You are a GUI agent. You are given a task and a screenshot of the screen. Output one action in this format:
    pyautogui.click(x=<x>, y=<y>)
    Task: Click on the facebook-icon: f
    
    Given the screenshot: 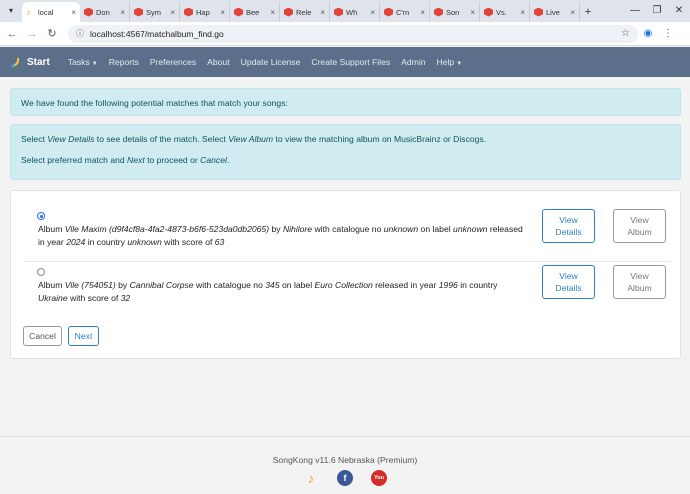 What is the action you would take?
    pyautogui.click(x=345, y=478)
    